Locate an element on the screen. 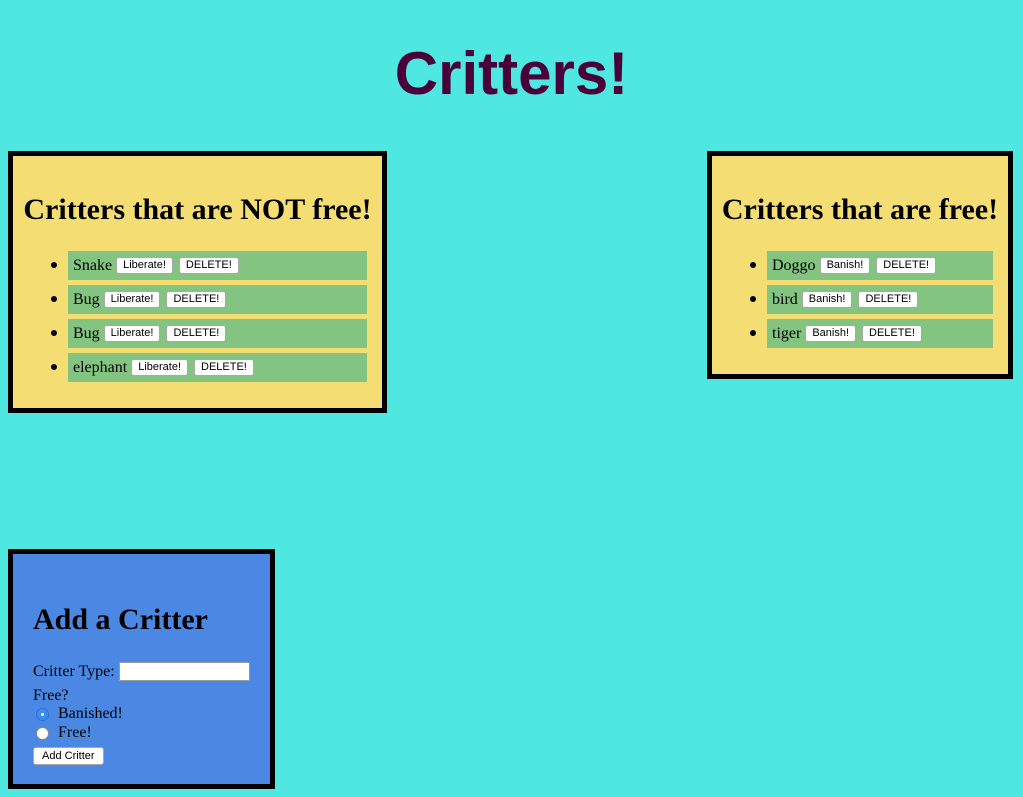 The height and width of the screenshot is (797, 1023). free-question-row: Free? is located at coordinates (51, 696).